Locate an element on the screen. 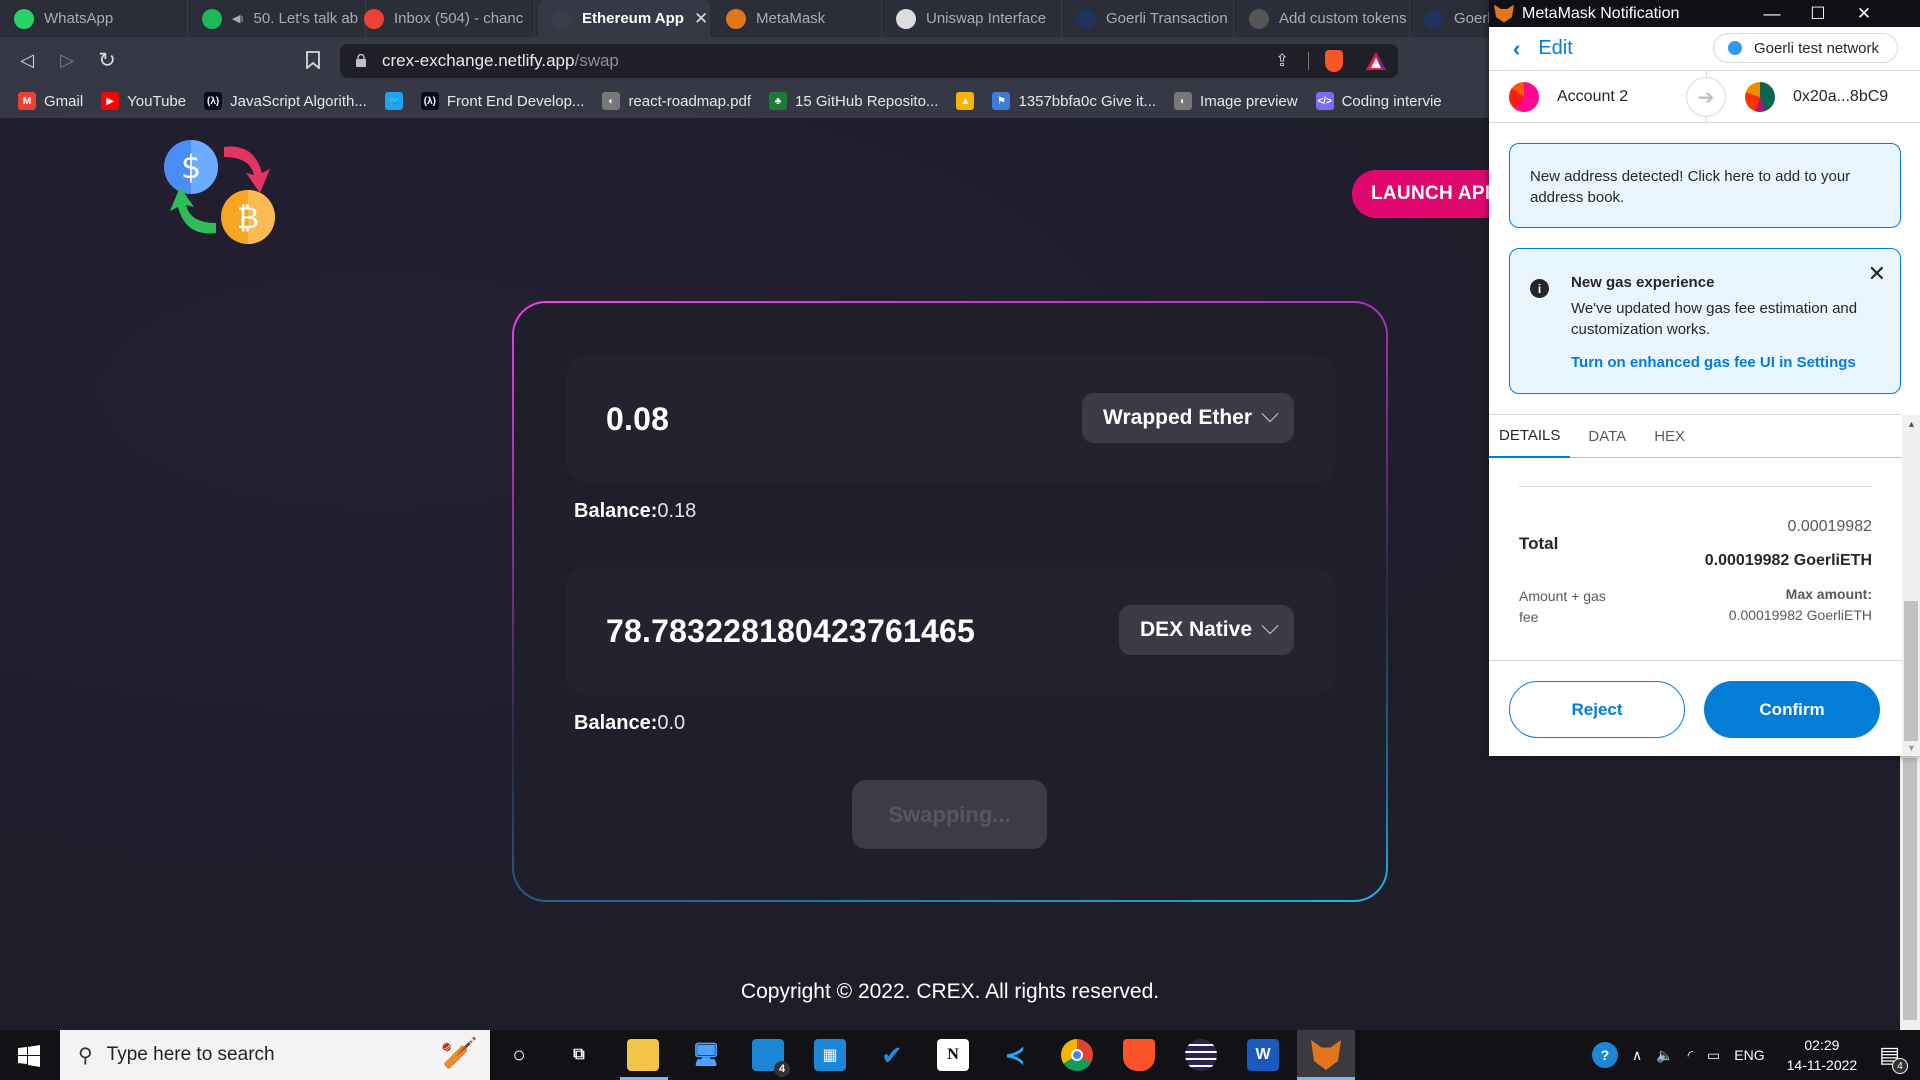  bookmark-item: 🐦 is located at coordinates (393, 101).